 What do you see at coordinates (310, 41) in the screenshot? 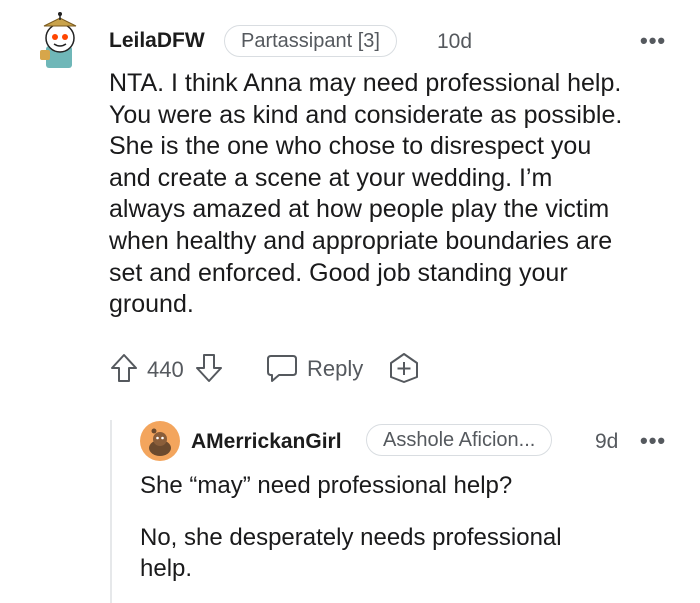
I see `user-flair: Partassipant [3]` at bounding box center [310, 41].